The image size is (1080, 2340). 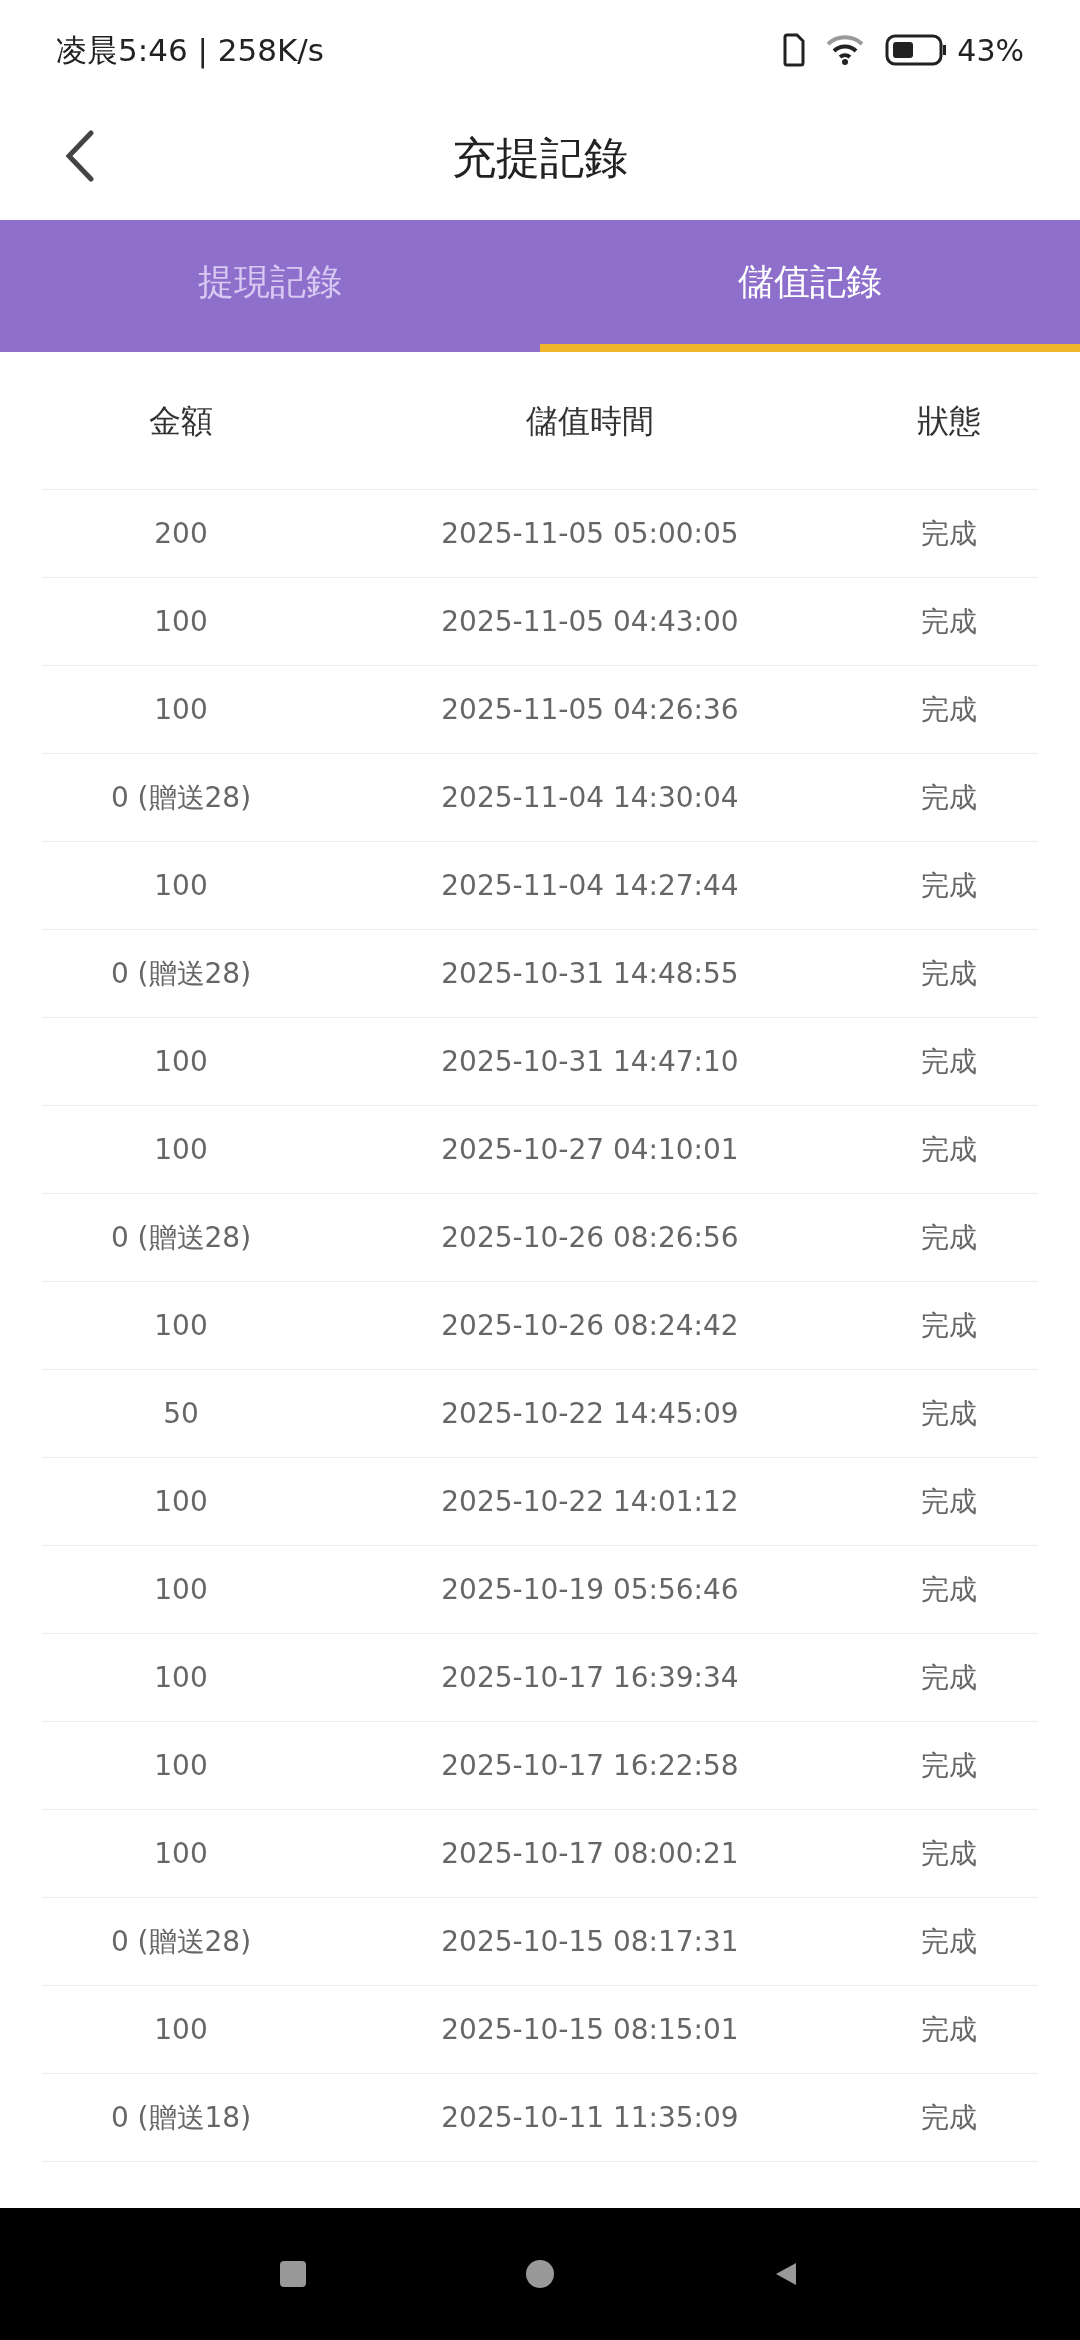 What do you see at coordinates (590, 621) in the screenshot?
I see `time-cell-text: 2025-11-05 04:43:00` at bounding box center [590, 621].